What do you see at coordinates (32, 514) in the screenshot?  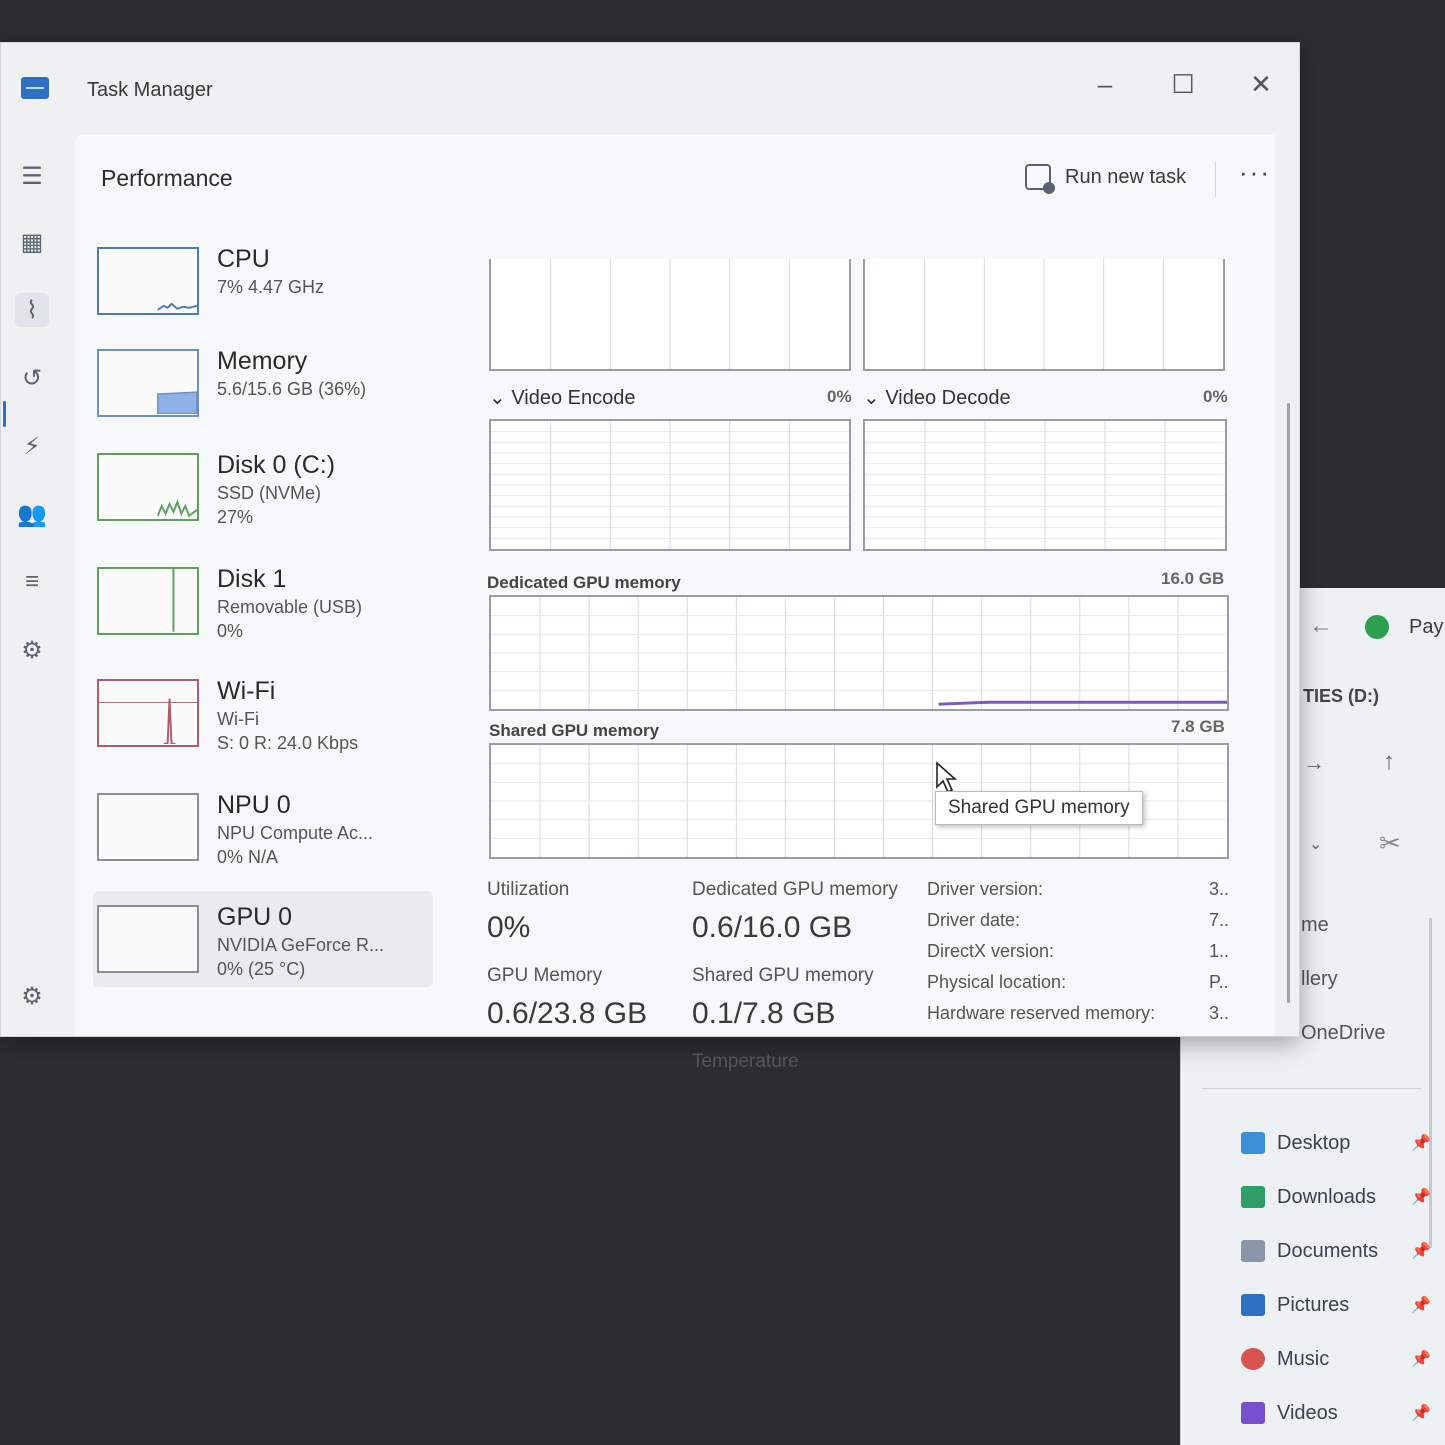 I see `users-icon: 👥` at bounding box center [32, 514].